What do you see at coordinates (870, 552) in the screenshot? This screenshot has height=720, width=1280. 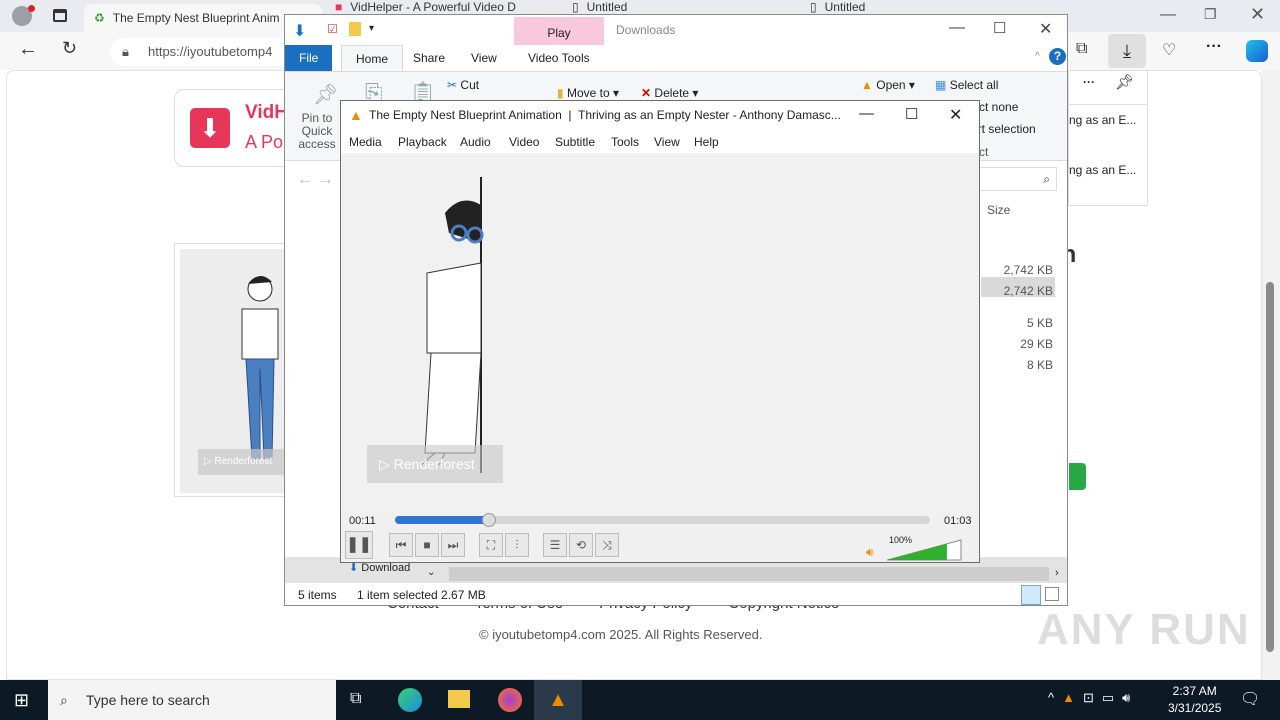 I see `speaker-icon: 🔊︎` at bounding box center [870, 552].